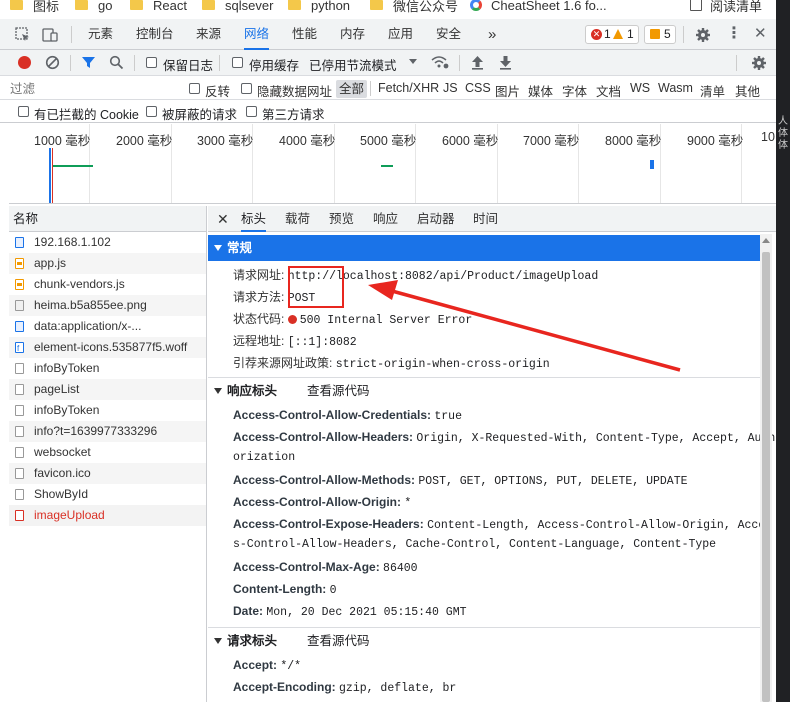 This screenshot has height=702, width=790. What do you see at coordinates (50, 175) in the screenshot?
I see `dom-content-loaded-marker` at bounding box center [50, 175].